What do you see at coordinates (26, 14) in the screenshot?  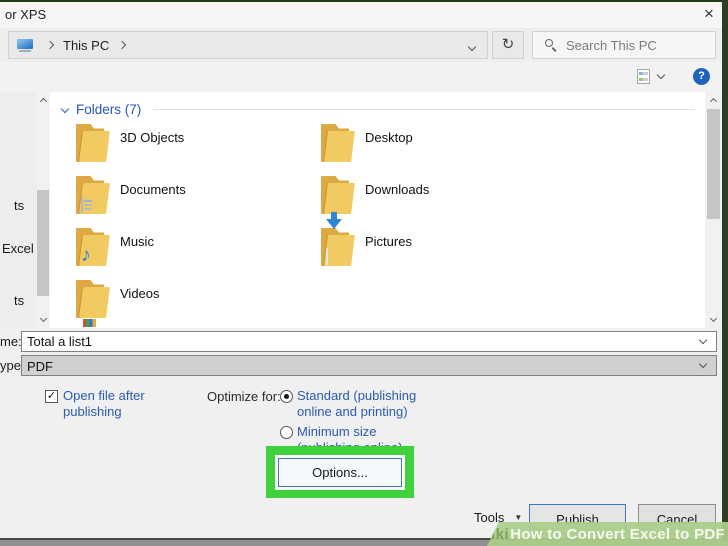 I see `dialog-title: or XPS` at bounding box center [26, 14].